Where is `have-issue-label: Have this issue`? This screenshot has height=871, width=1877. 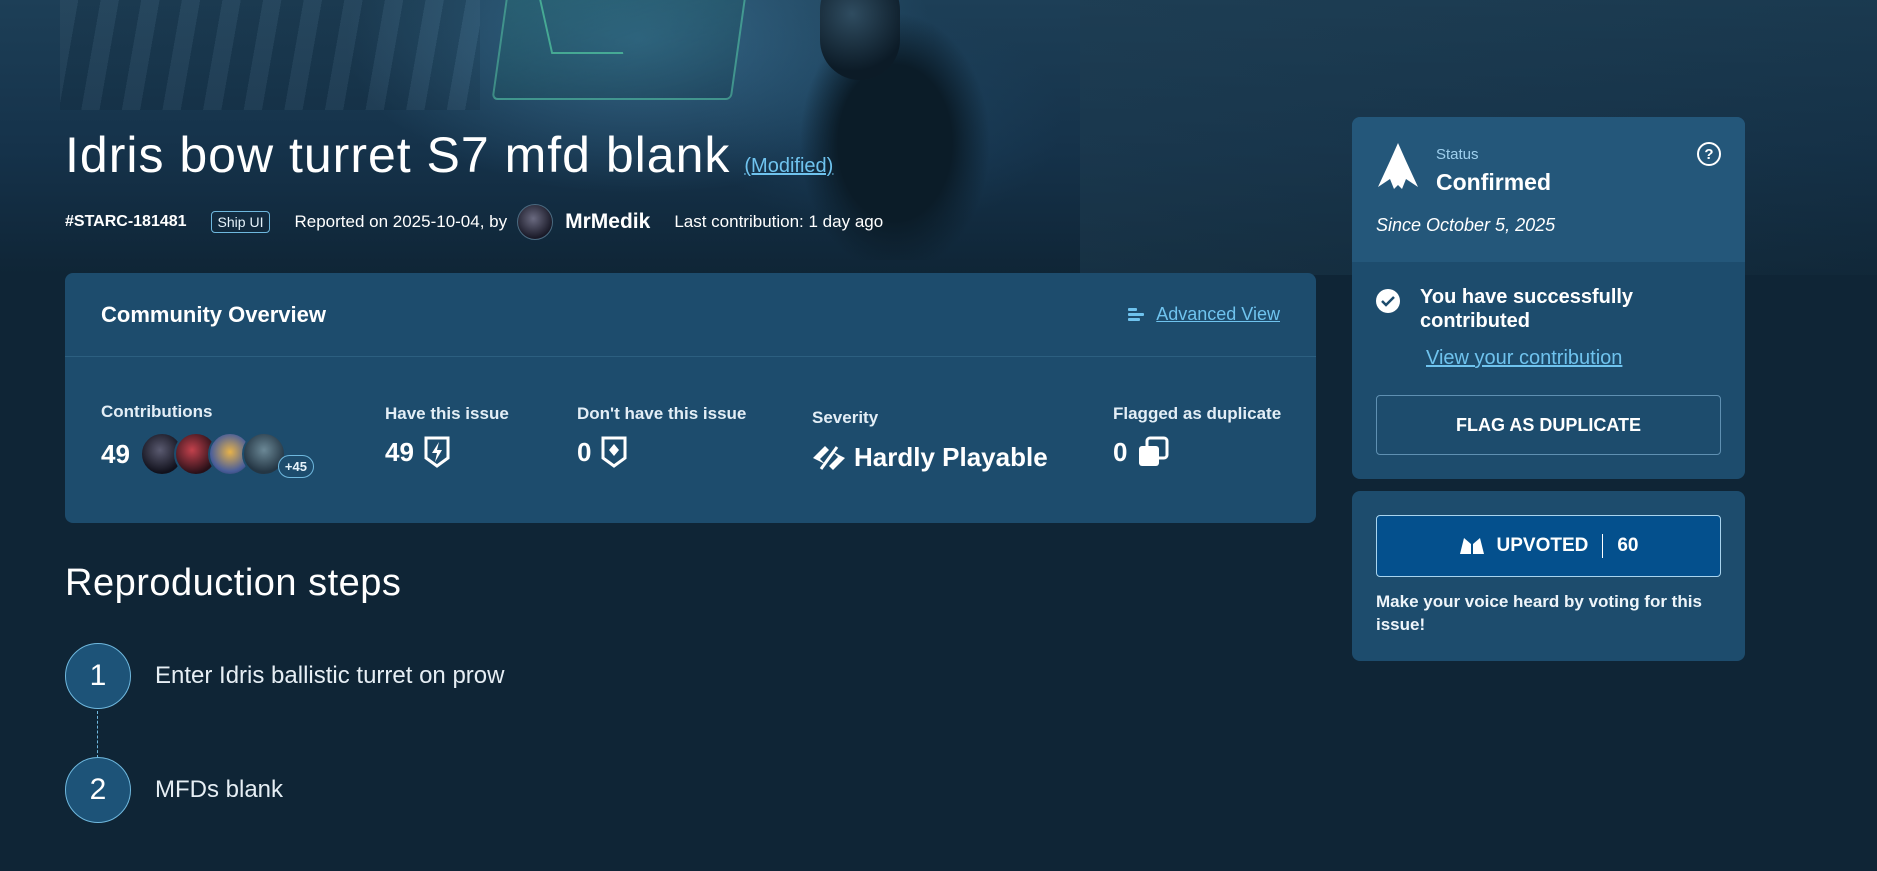 have-issue-label: Have this issue is located at coordinates (447, 413).